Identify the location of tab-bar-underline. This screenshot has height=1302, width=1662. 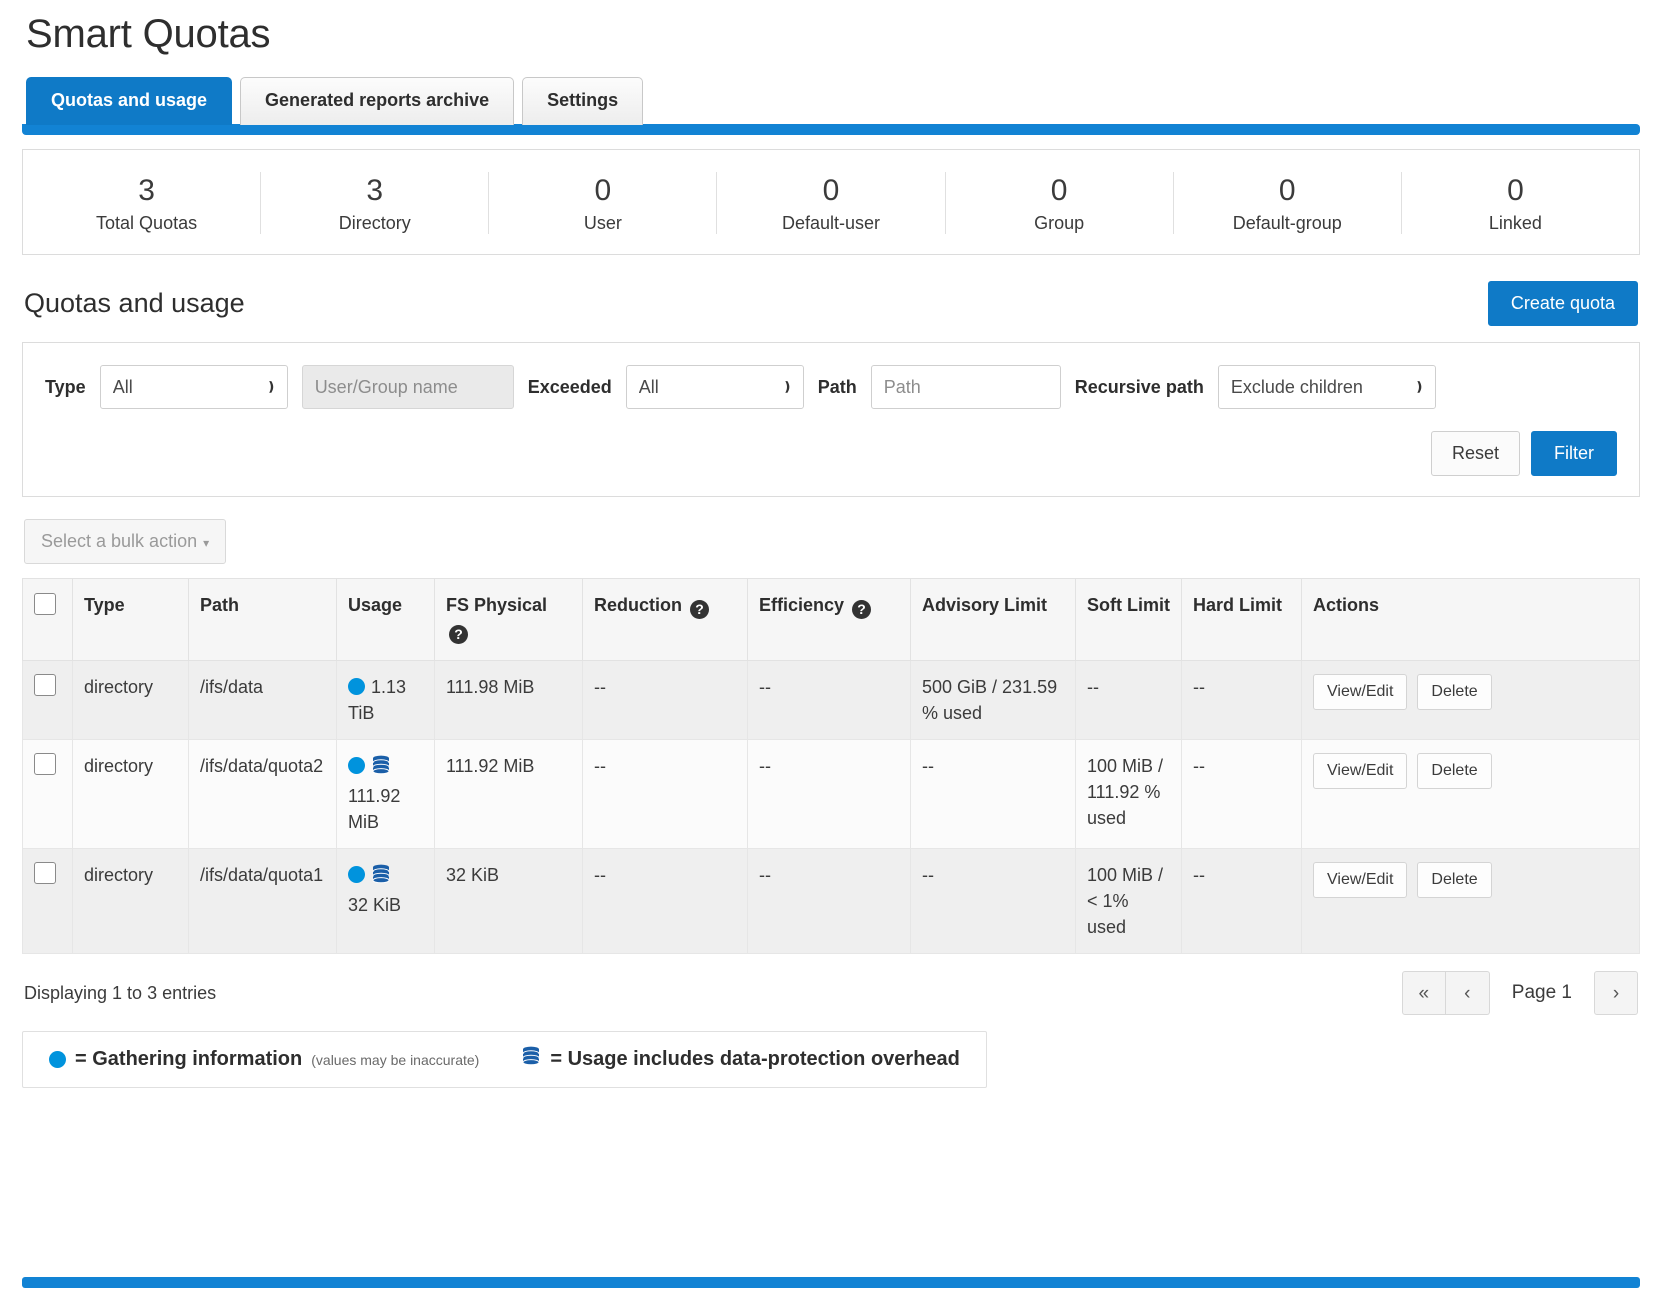
(831, 129).